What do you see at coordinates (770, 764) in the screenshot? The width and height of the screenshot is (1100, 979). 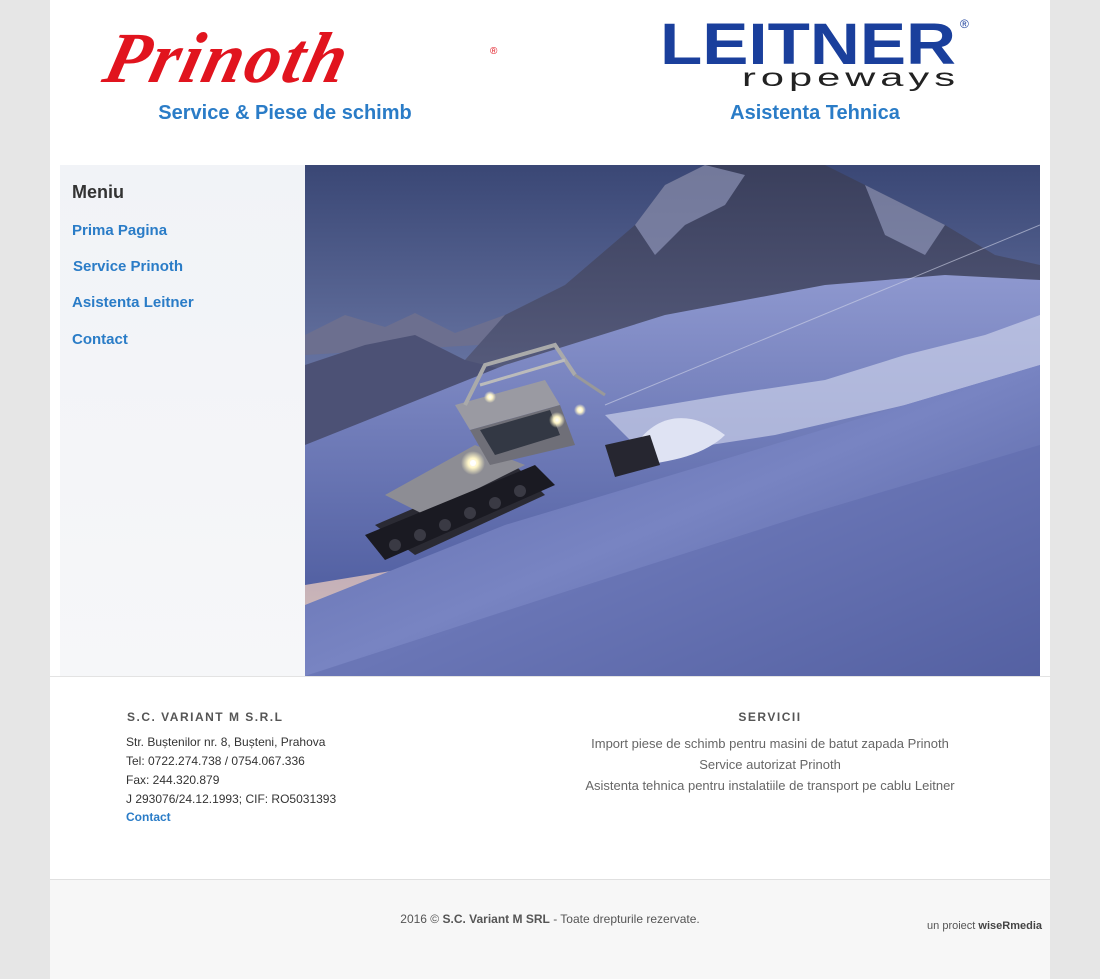 I see `service-item: Service autorizat Prinoth` at bounding box center [770, 764].